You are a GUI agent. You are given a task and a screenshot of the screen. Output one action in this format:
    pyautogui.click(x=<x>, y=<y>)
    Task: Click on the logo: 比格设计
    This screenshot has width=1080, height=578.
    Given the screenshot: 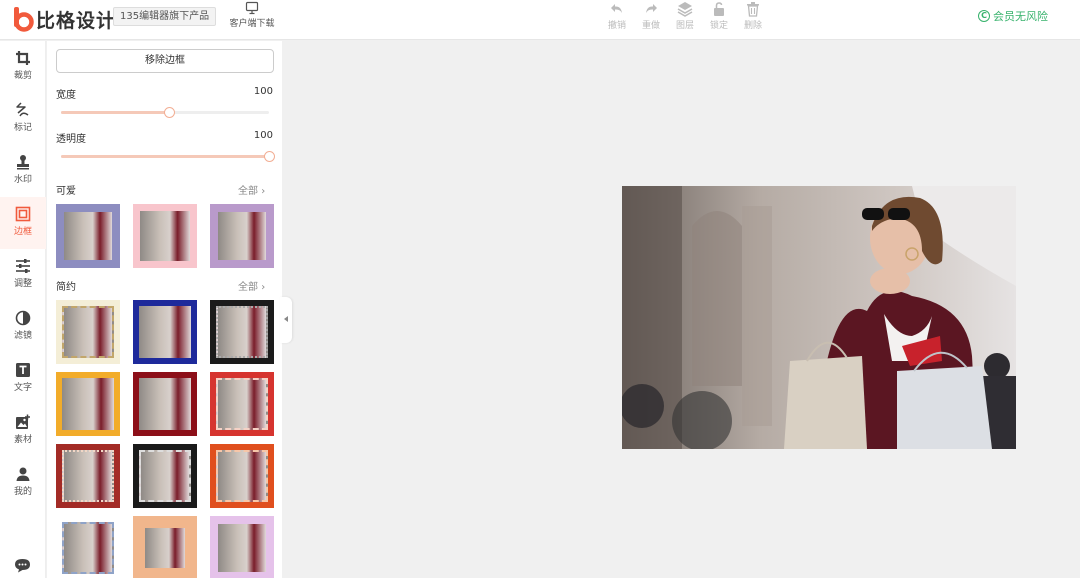 What is the action you would take?
    pyautogui.click(x=64, y=19)
    